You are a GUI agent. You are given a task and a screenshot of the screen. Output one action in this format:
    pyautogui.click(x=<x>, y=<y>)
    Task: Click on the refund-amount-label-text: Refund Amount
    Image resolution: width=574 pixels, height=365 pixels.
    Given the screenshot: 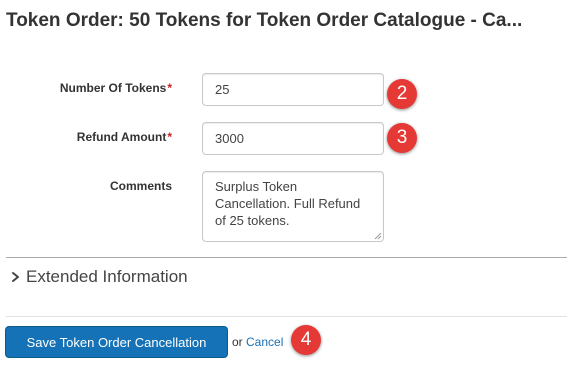 What is the action you would take?
    pyautogui.click(x=121, y=137)
    